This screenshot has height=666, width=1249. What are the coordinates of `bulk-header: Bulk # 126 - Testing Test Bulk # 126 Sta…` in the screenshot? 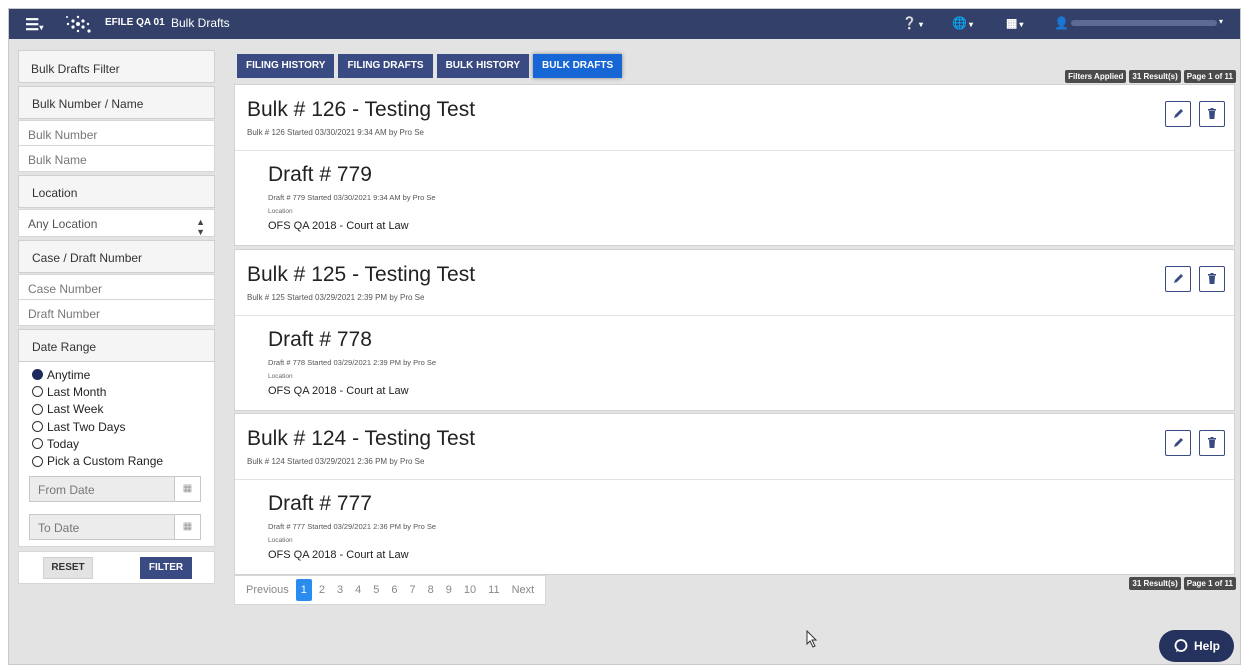 It's located at (734, 118).